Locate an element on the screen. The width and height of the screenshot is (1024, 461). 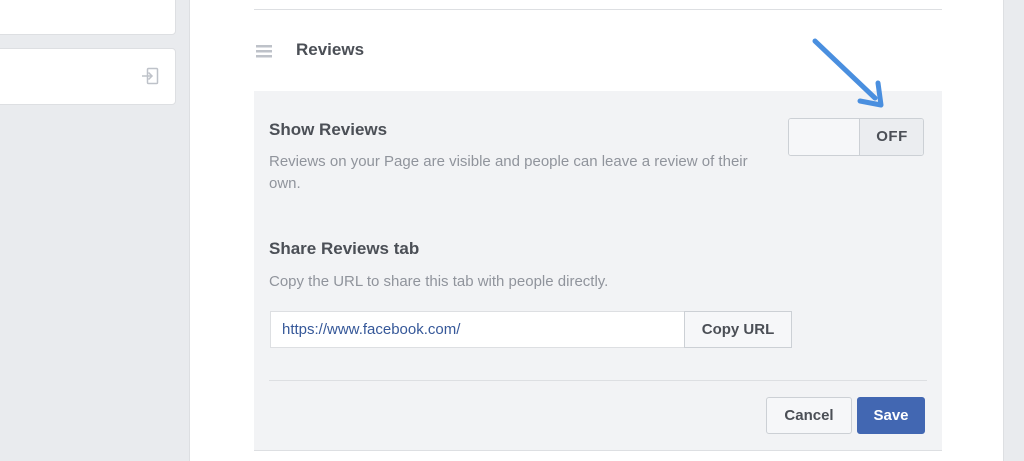
drag-handle-icon is located at coordinates (264, 51).